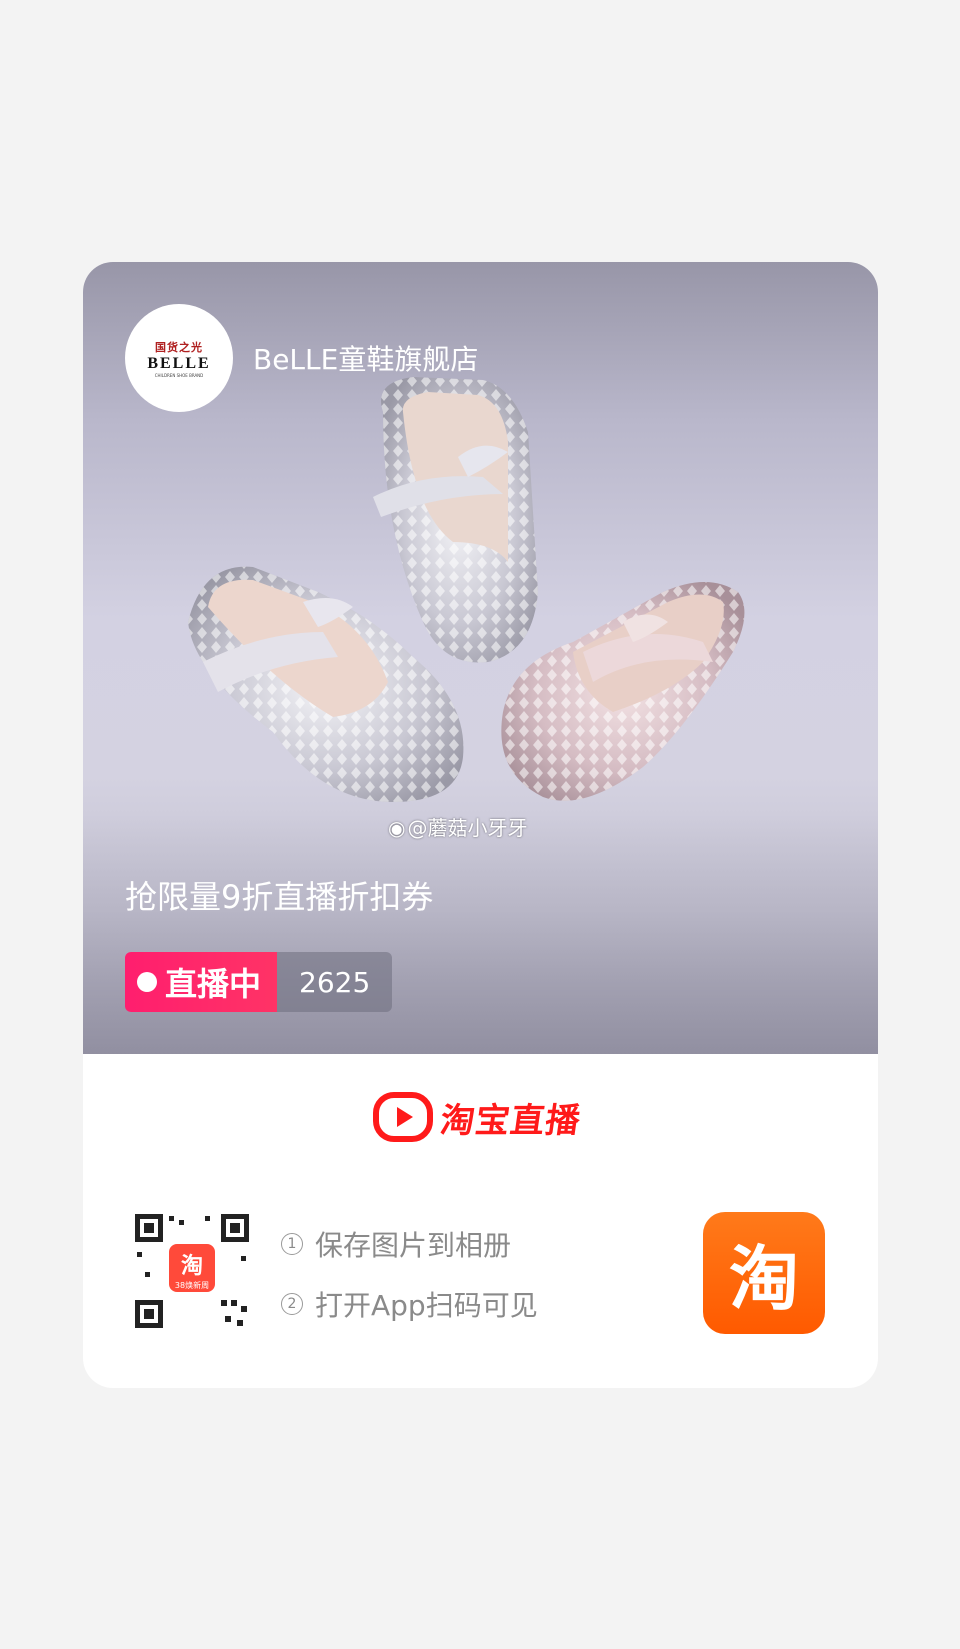 This screenshot has width=960, height=1649. What do you see at coordinates (413, 1245) in the screenshot?
I see `step-1-text: 保存图片到相册` at bounding box center [413, 1245].